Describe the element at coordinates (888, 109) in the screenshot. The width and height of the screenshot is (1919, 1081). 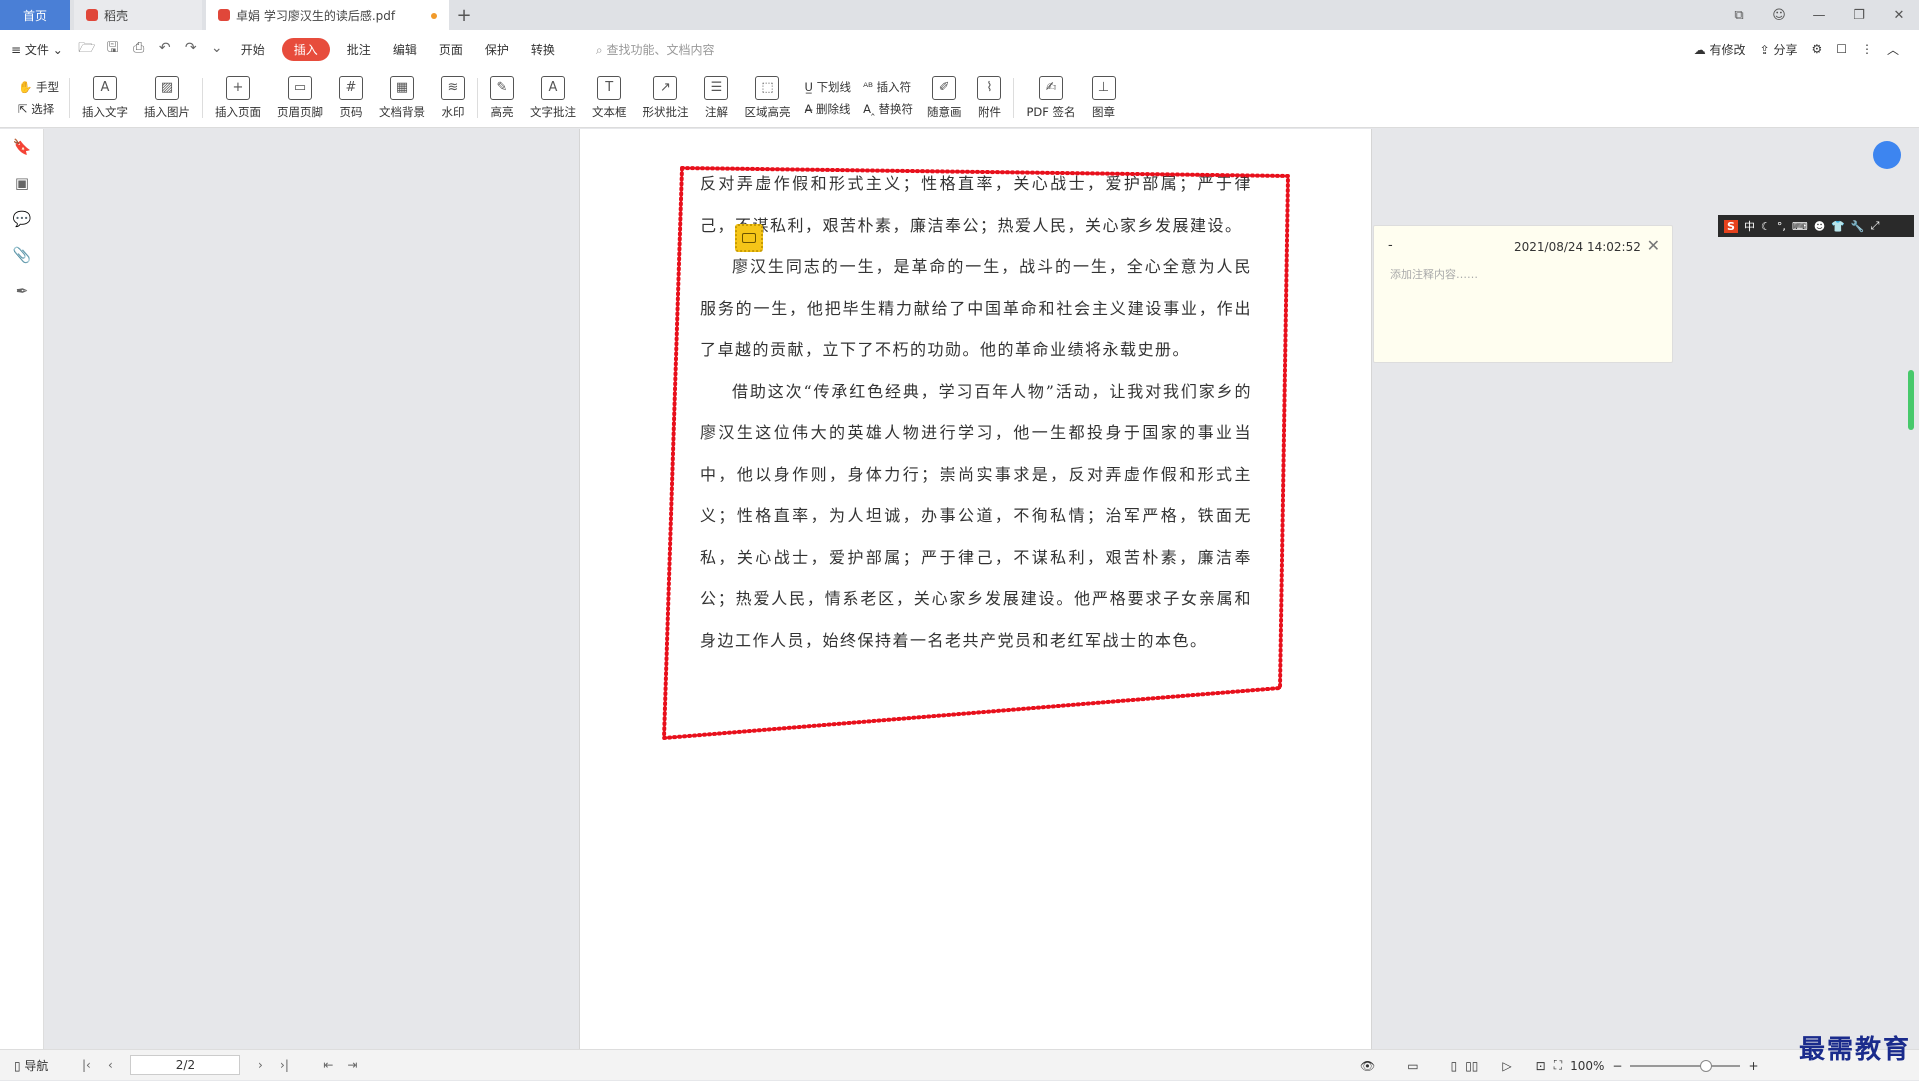
I see `replace-symbol-button: A‸ 替换符` at that location.